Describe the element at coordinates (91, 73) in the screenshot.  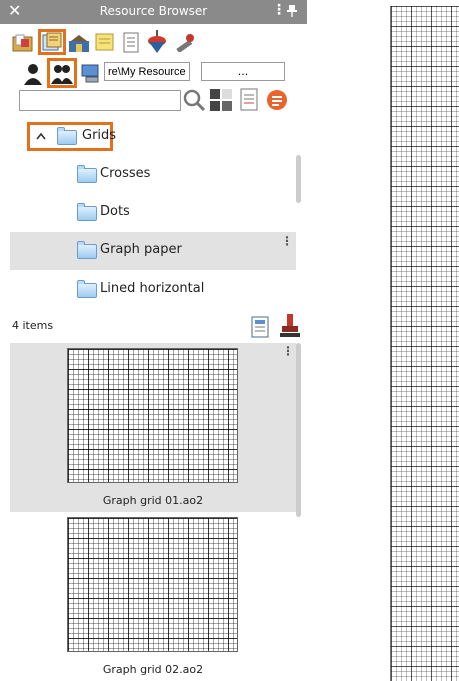
I see `network-icon` at that location.